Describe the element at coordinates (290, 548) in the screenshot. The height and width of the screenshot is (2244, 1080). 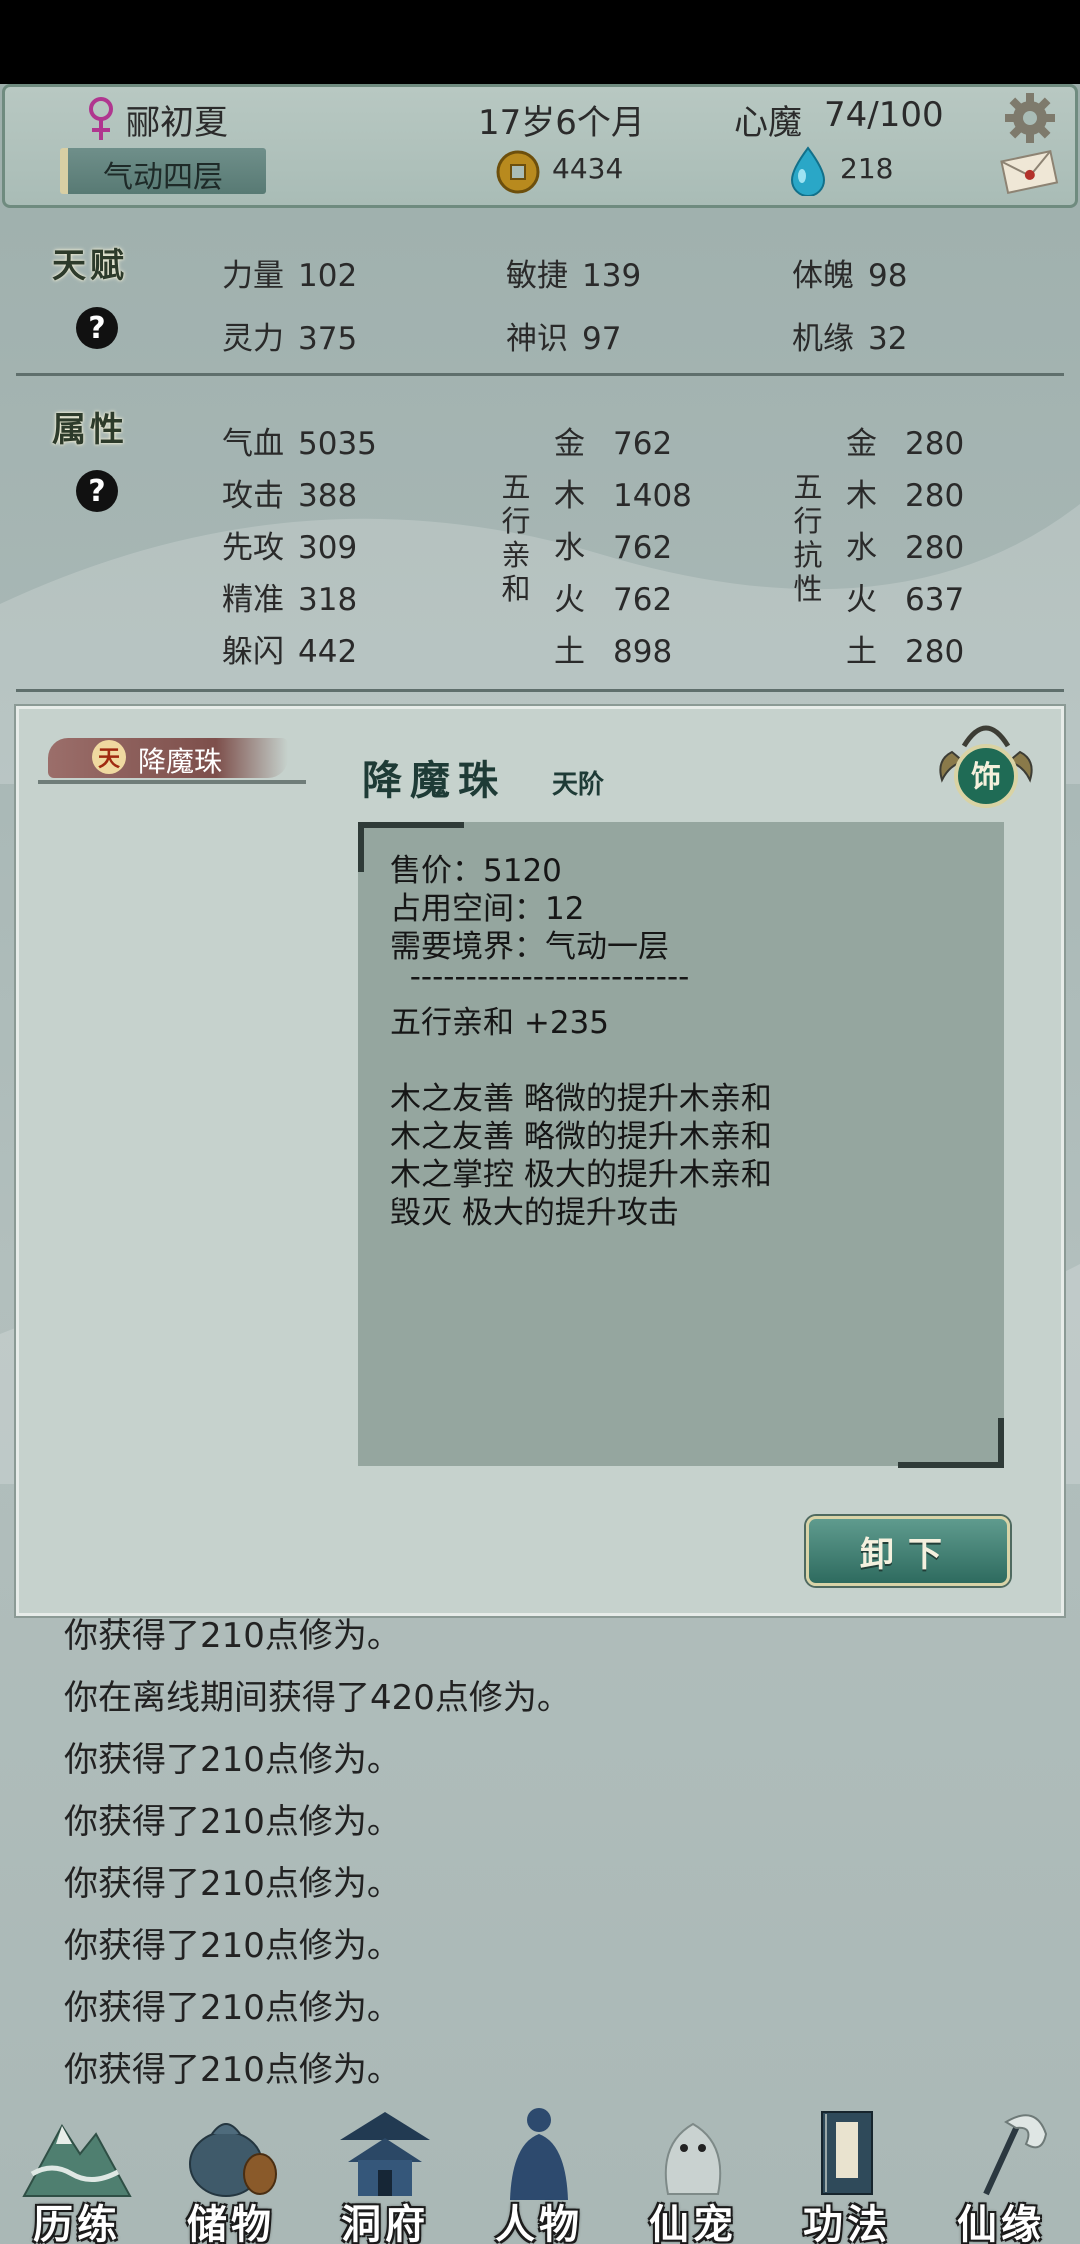
I see `base-attribute: 先攻 309` at that location.